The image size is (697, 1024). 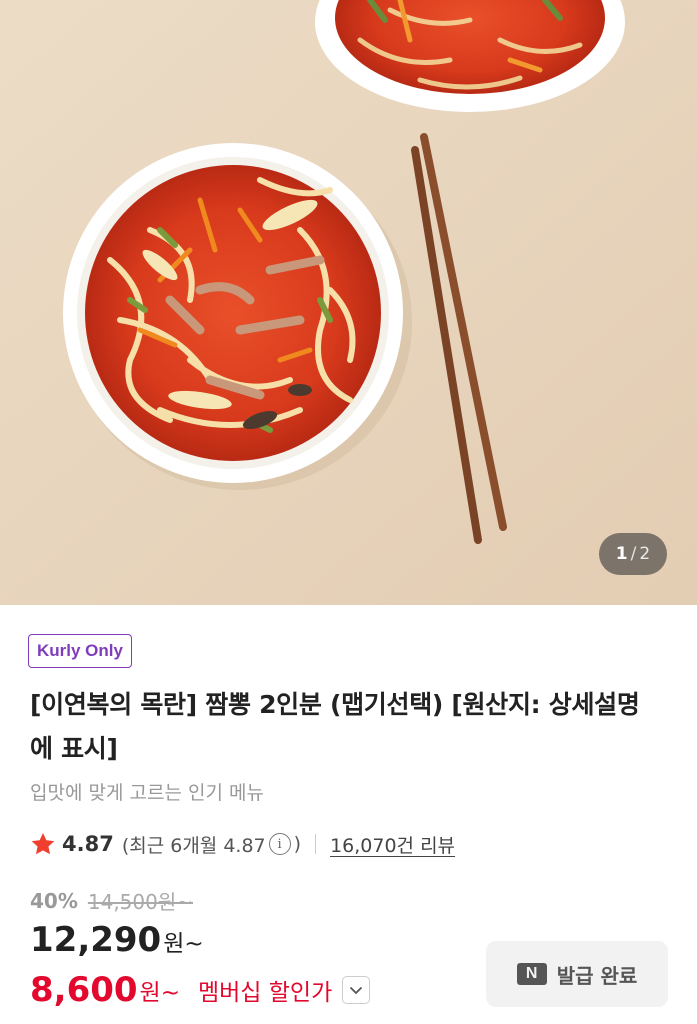 I want to click on rating-score: 4.87, so click(x=88, y=844).